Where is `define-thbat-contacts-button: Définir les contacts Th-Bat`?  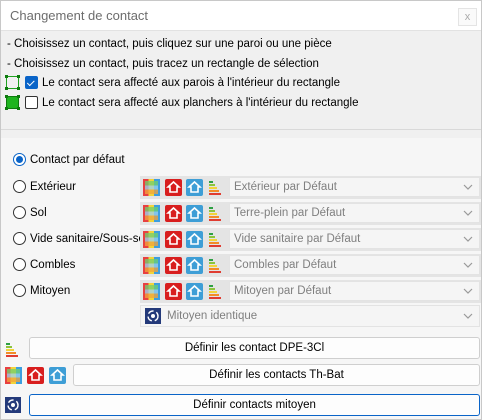 define-thbat-contacts-button: Définir les contacts Th-Bat is located at coordinates (276, 375).